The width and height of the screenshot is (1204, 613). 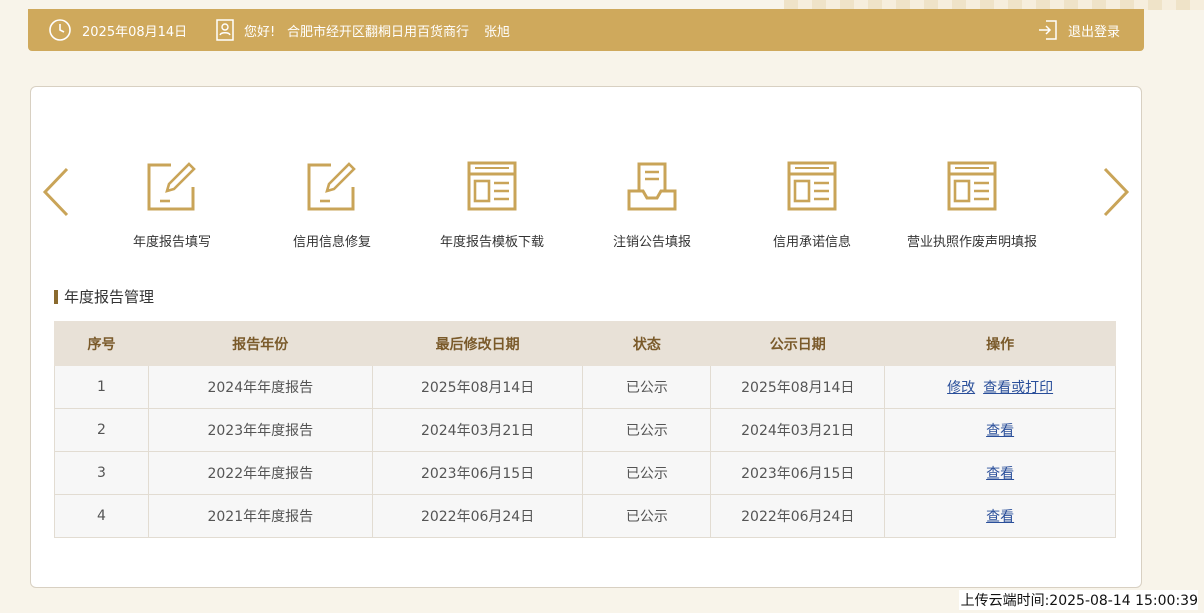 What do you see at coordinates (104, 297) in the screenshot?
I see `section-title: 年度报告管理` at bounding box center [104, 297].